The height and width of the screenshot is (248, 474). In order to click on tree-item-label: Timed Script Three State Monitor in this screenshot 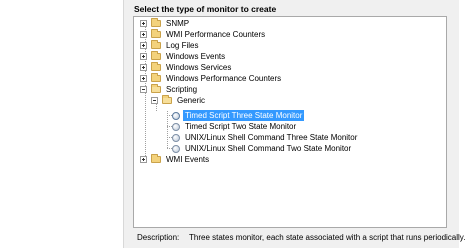, I will do `click(244, 115)`.